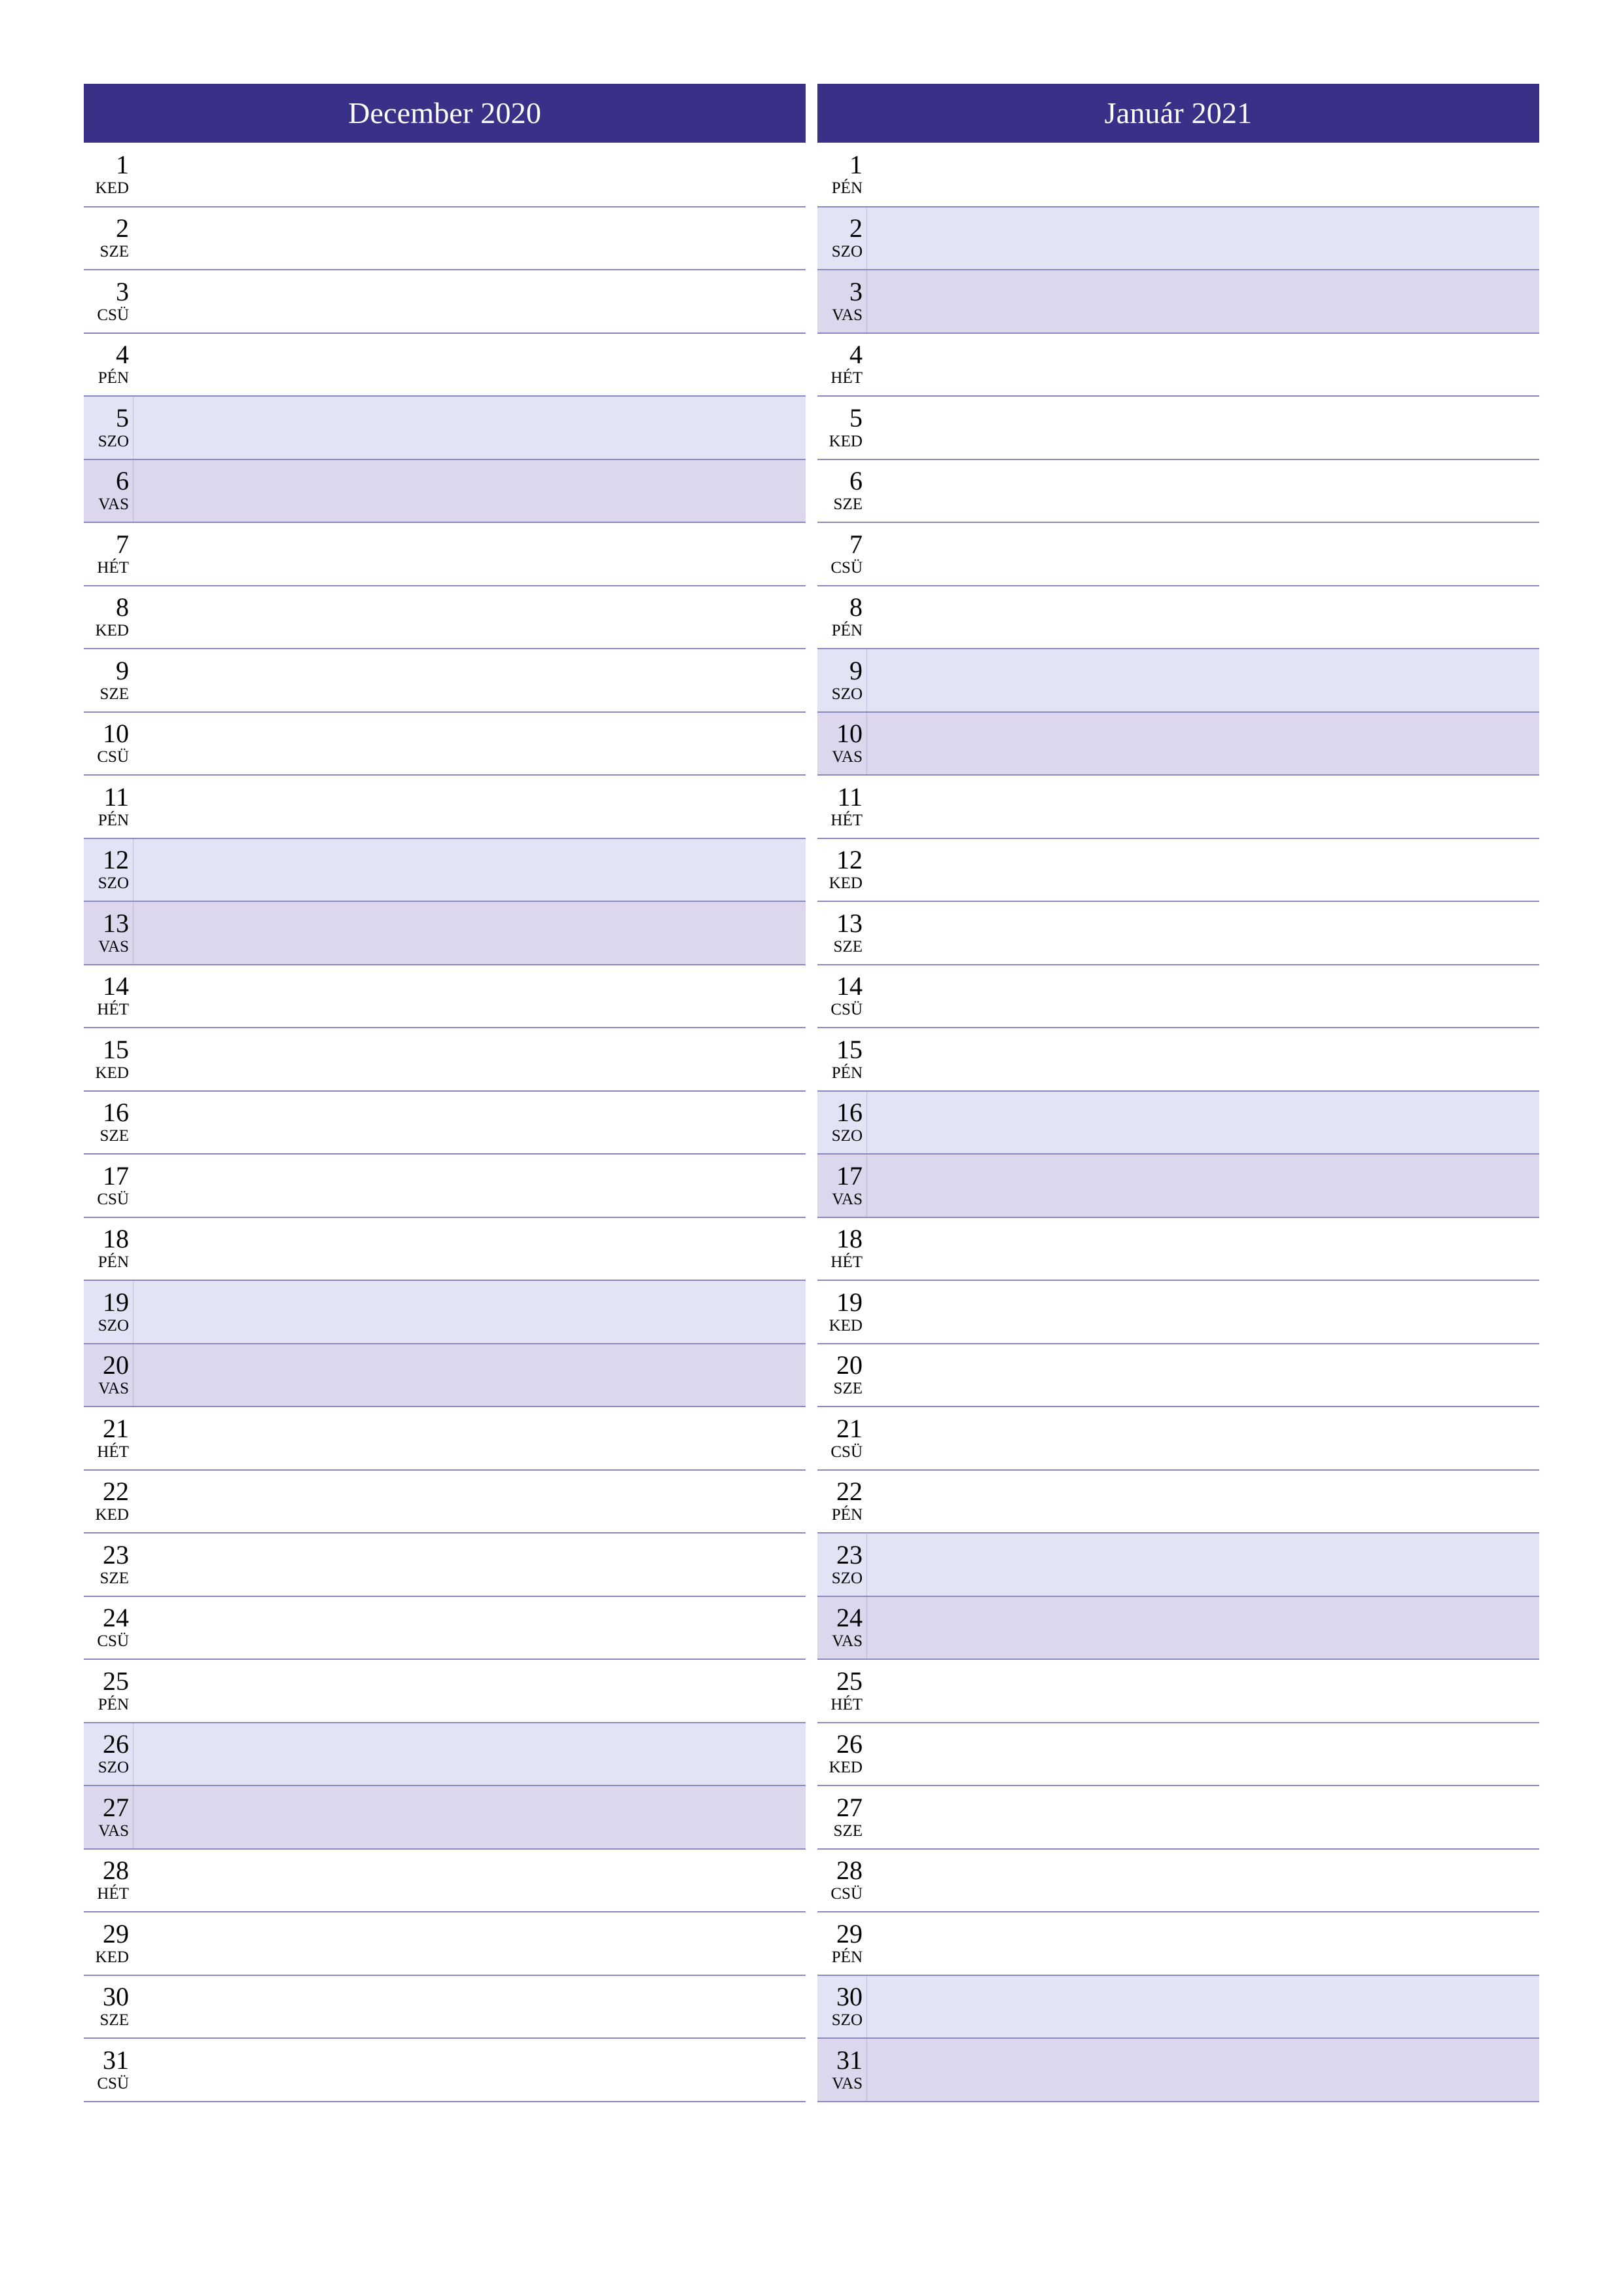 Image resolution: width=1623 pixels, height=2296 pixels. I want to click on day-row: 20 SZE, so click(1178, 1374).